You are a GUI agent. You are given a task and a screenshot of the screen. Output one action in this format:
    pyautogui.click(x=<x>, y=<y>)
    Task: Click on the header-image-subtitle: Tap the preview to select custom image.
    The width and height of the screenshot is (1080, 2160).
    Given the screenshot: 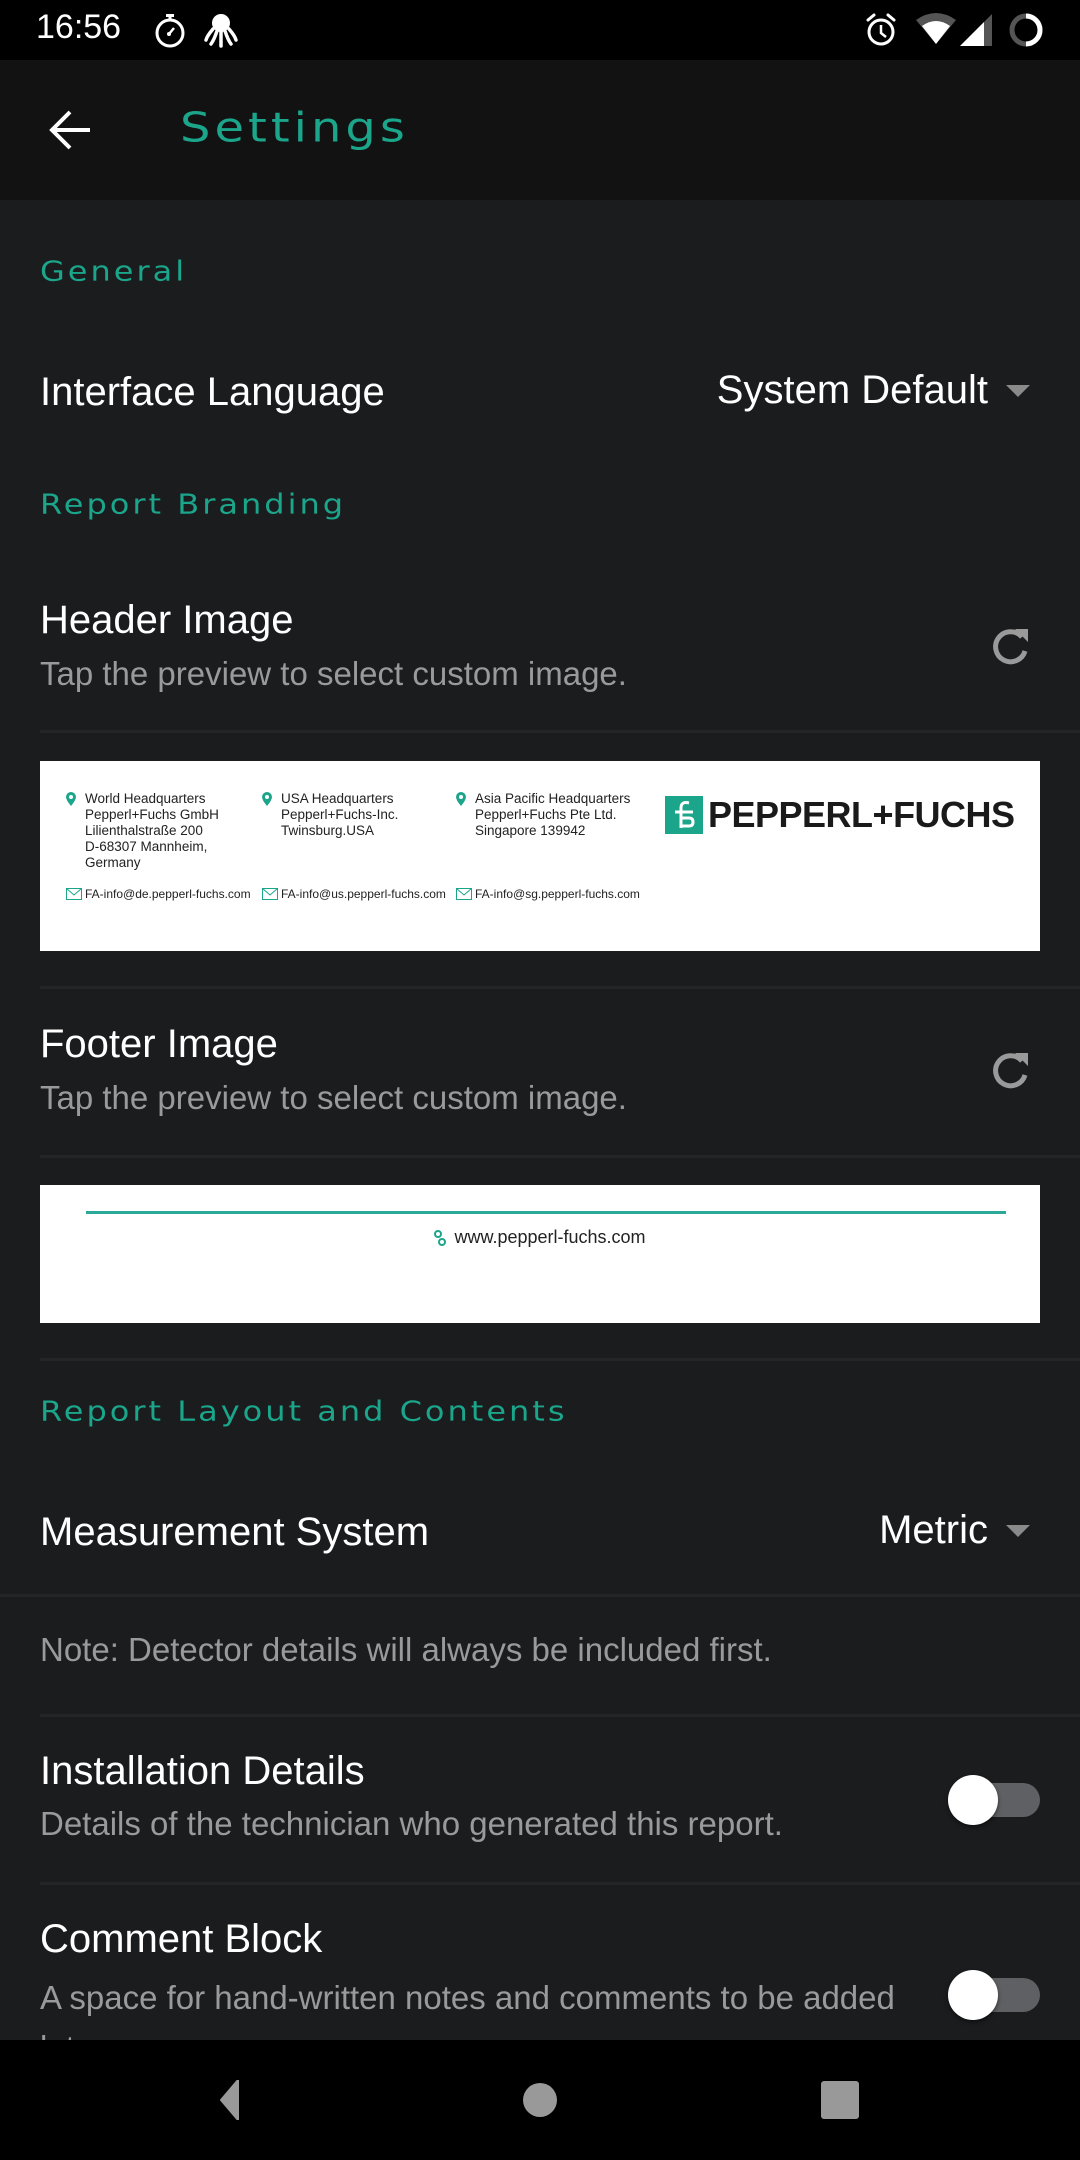 What is the action you would take?
    pyautogui.click(x=333, y=673)
    